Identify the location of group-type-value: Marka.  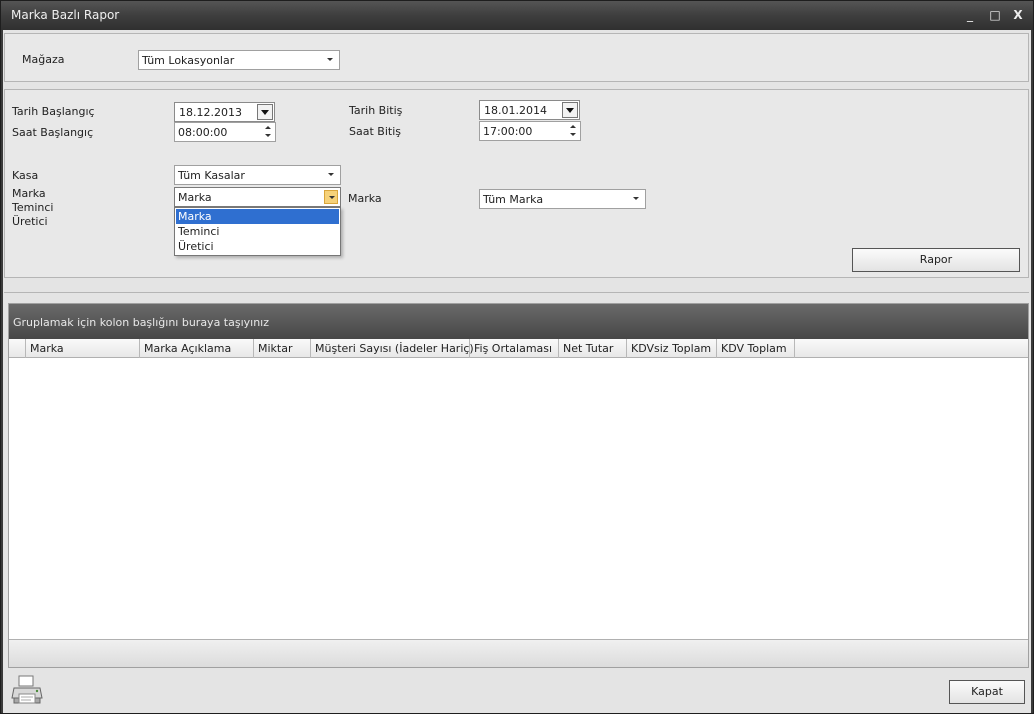
(195, 197).